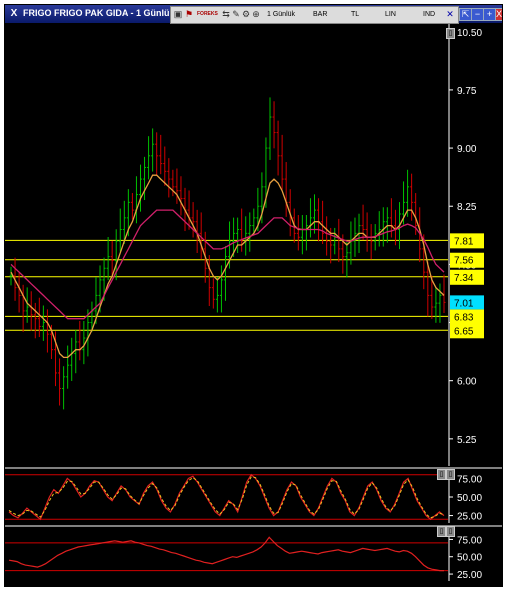  What do you see at coordinates (469, 33) in the screenshot?
I see `price-tick-label-0: 10.50` at bounding box center [469, 33].